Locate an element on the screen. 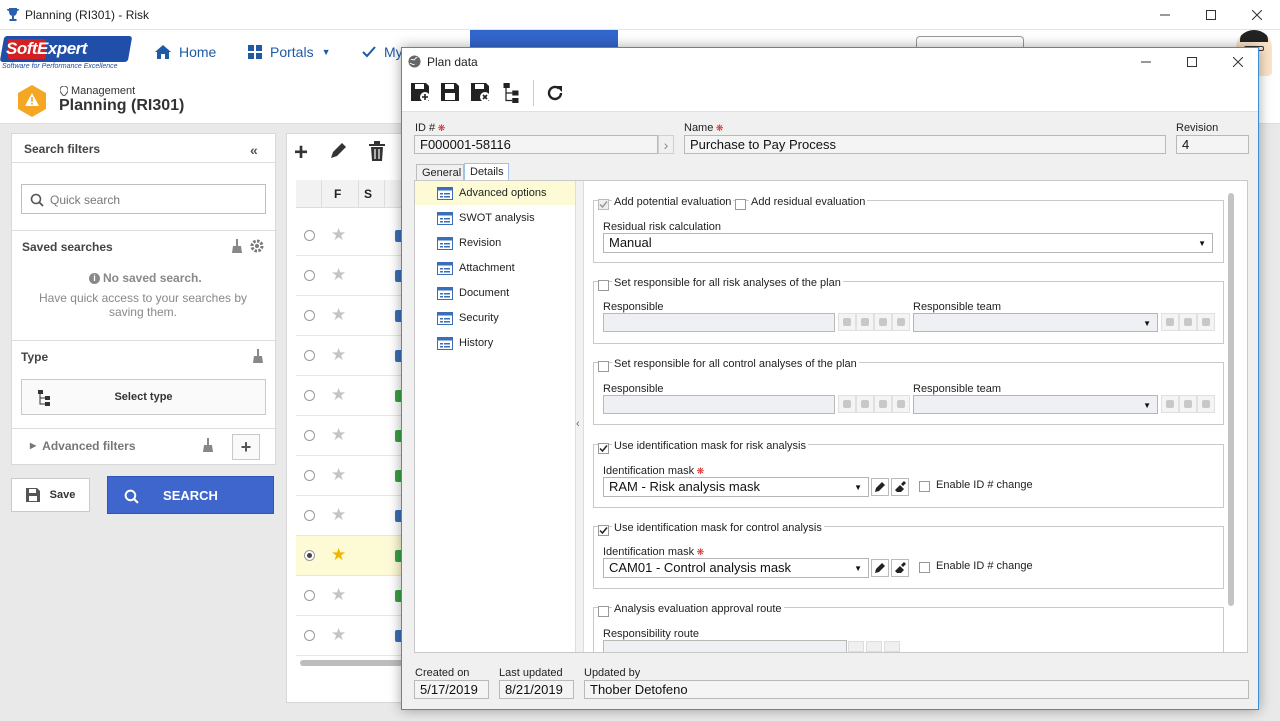  add-residual-checkbox is located at coordinates (740, 204).